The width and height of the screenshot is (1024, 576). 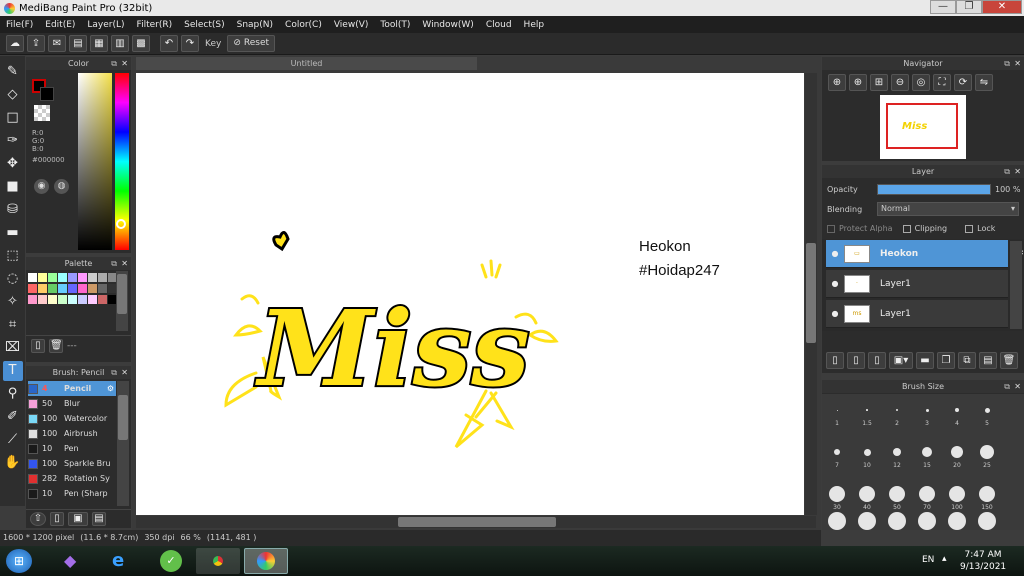 What do you see at coordinates (120, 43) in the screenshot?
I see `grid-icon: ▥` at bounding box center [120, 43].